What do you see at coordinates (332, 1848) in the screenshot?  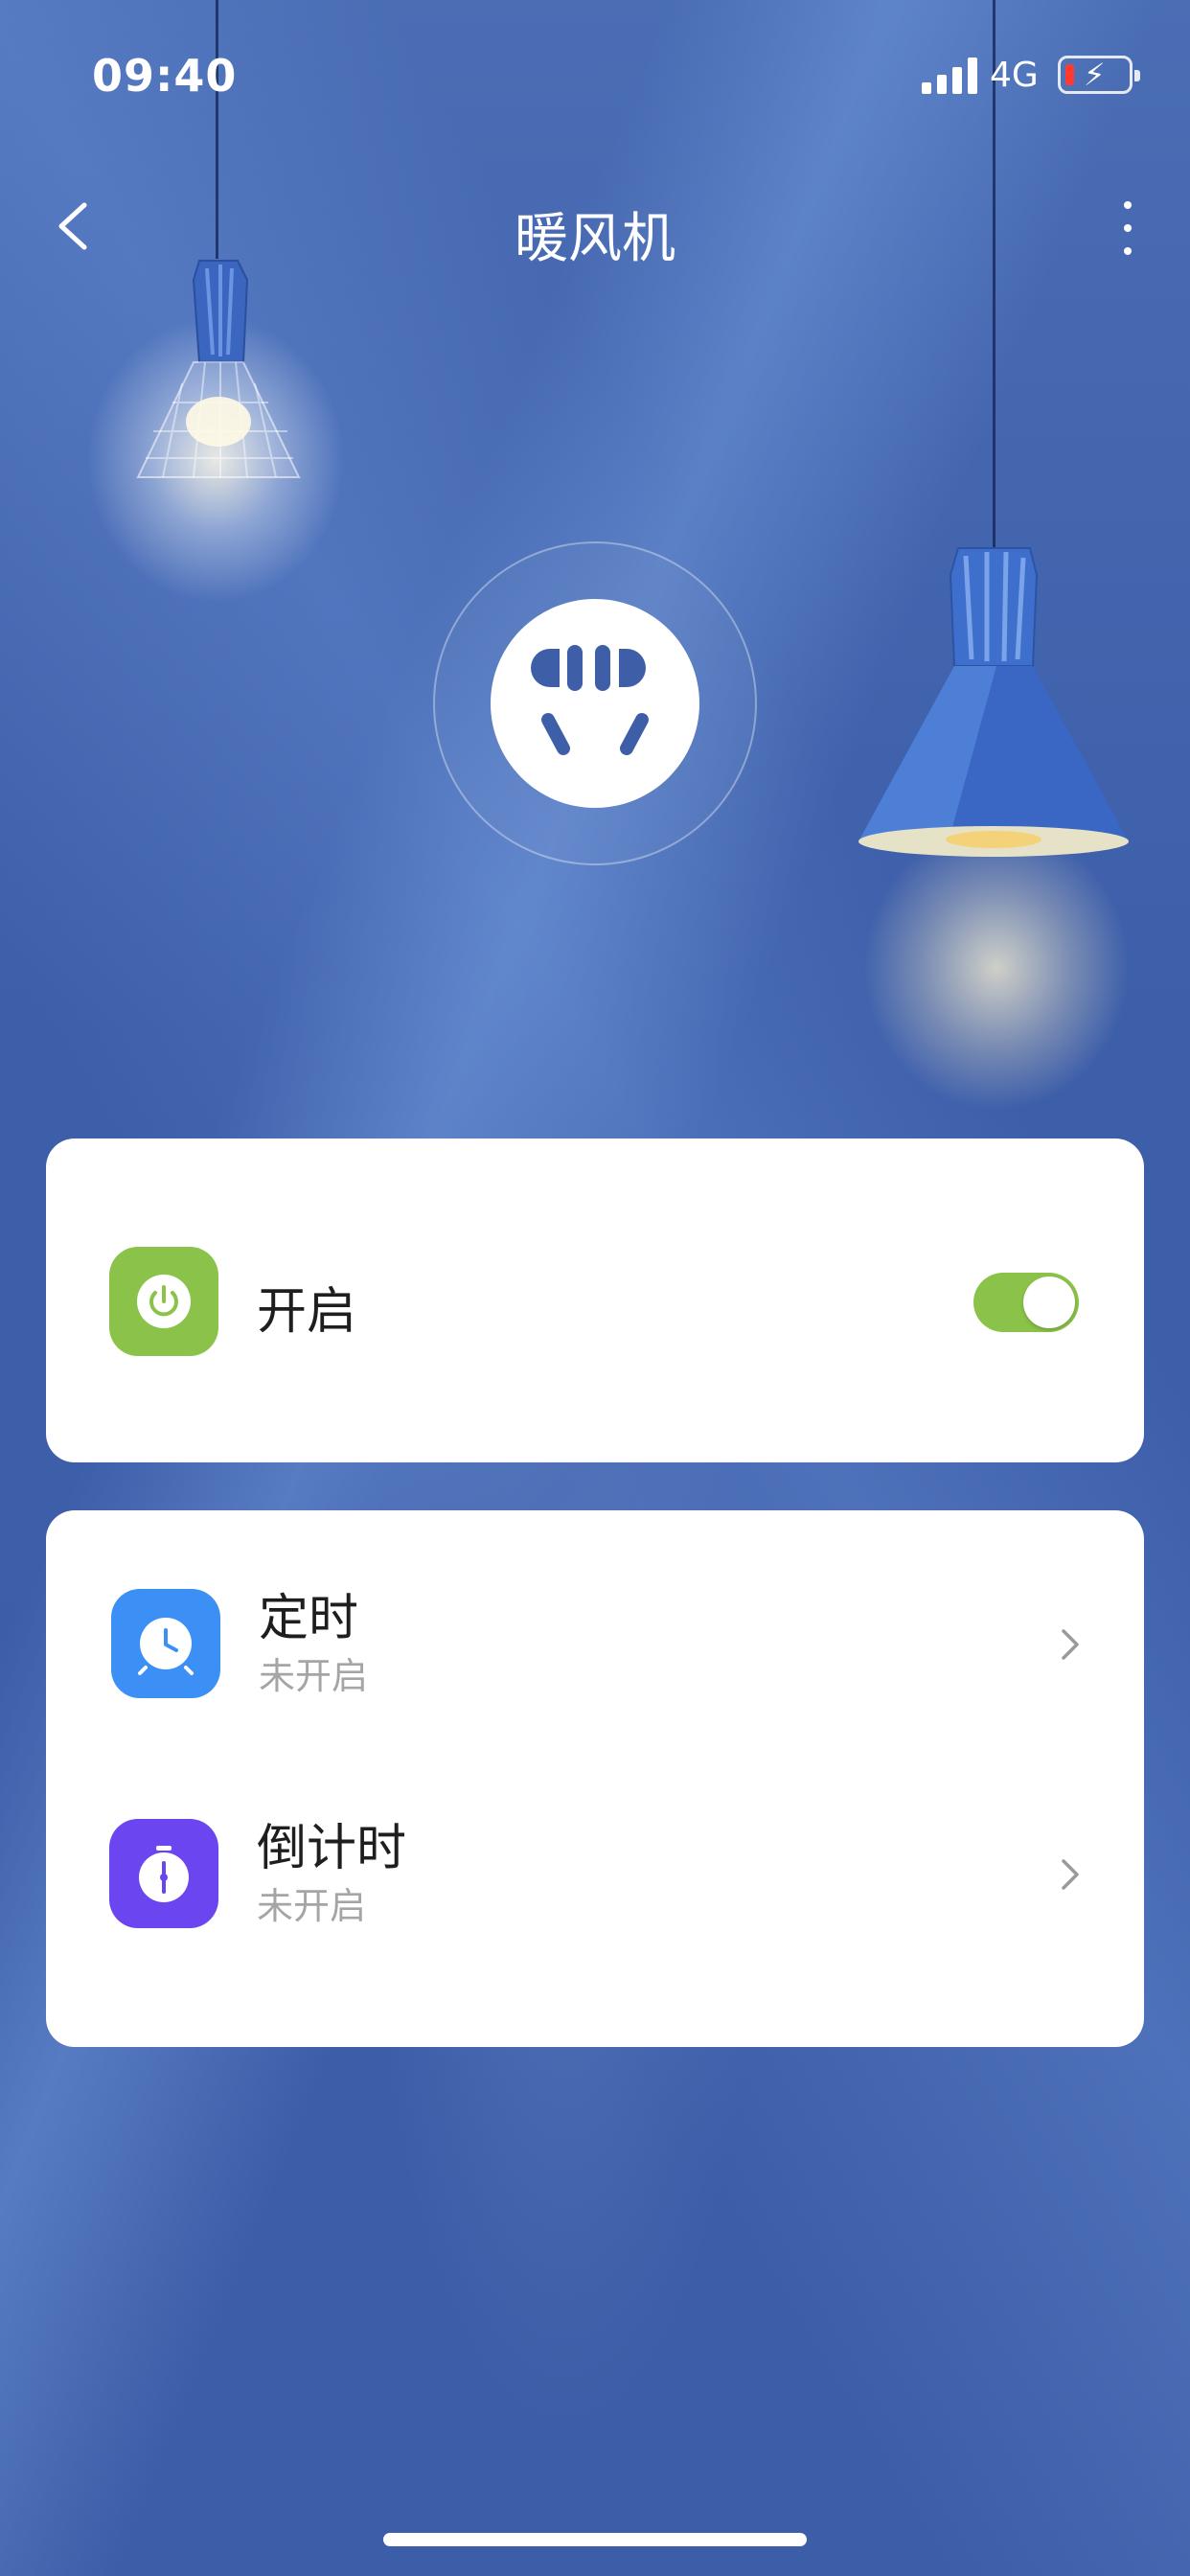 I see `countdown-label: 倒计时` at bounding box center [332, 1848].